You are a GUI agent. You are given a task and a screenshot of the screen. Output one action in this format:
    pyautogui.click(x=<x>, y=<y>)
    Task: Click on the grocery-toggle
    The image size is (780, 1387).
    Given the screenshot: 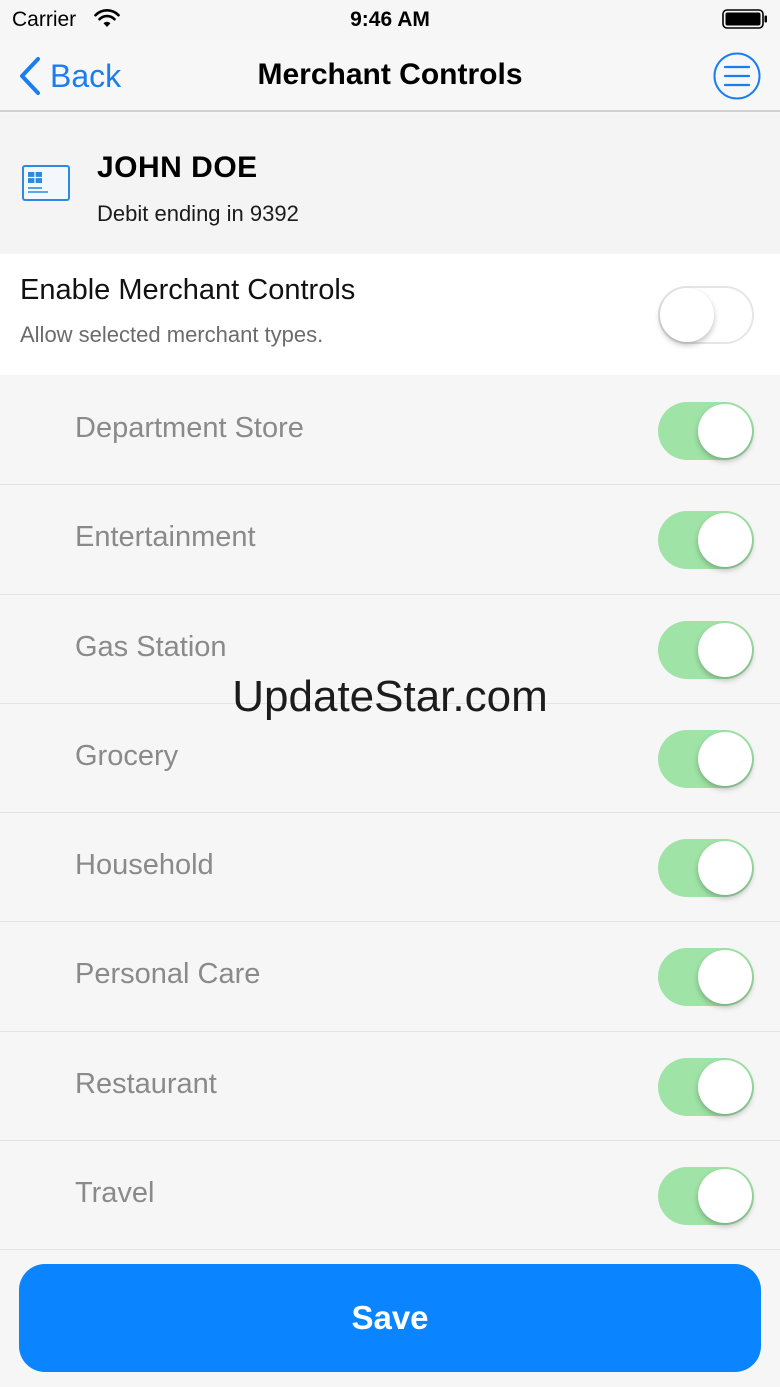 What is the action you would take?
    pyautogui.click(x=706, y=758)
    